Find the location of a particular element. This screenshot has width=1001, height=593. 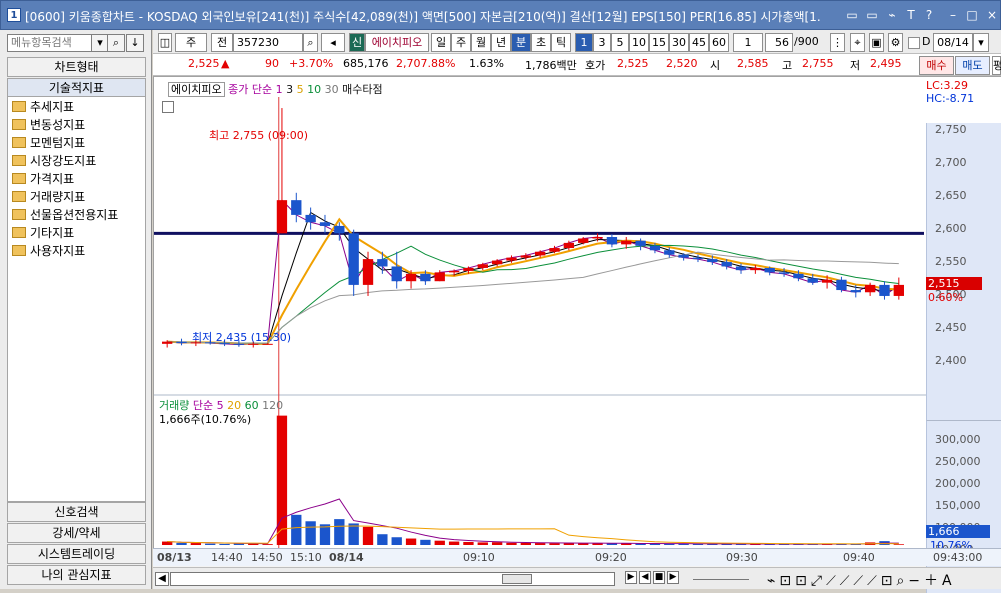

menu-search-input: 메뉴항목검색 is located at coordinates (55, 43).